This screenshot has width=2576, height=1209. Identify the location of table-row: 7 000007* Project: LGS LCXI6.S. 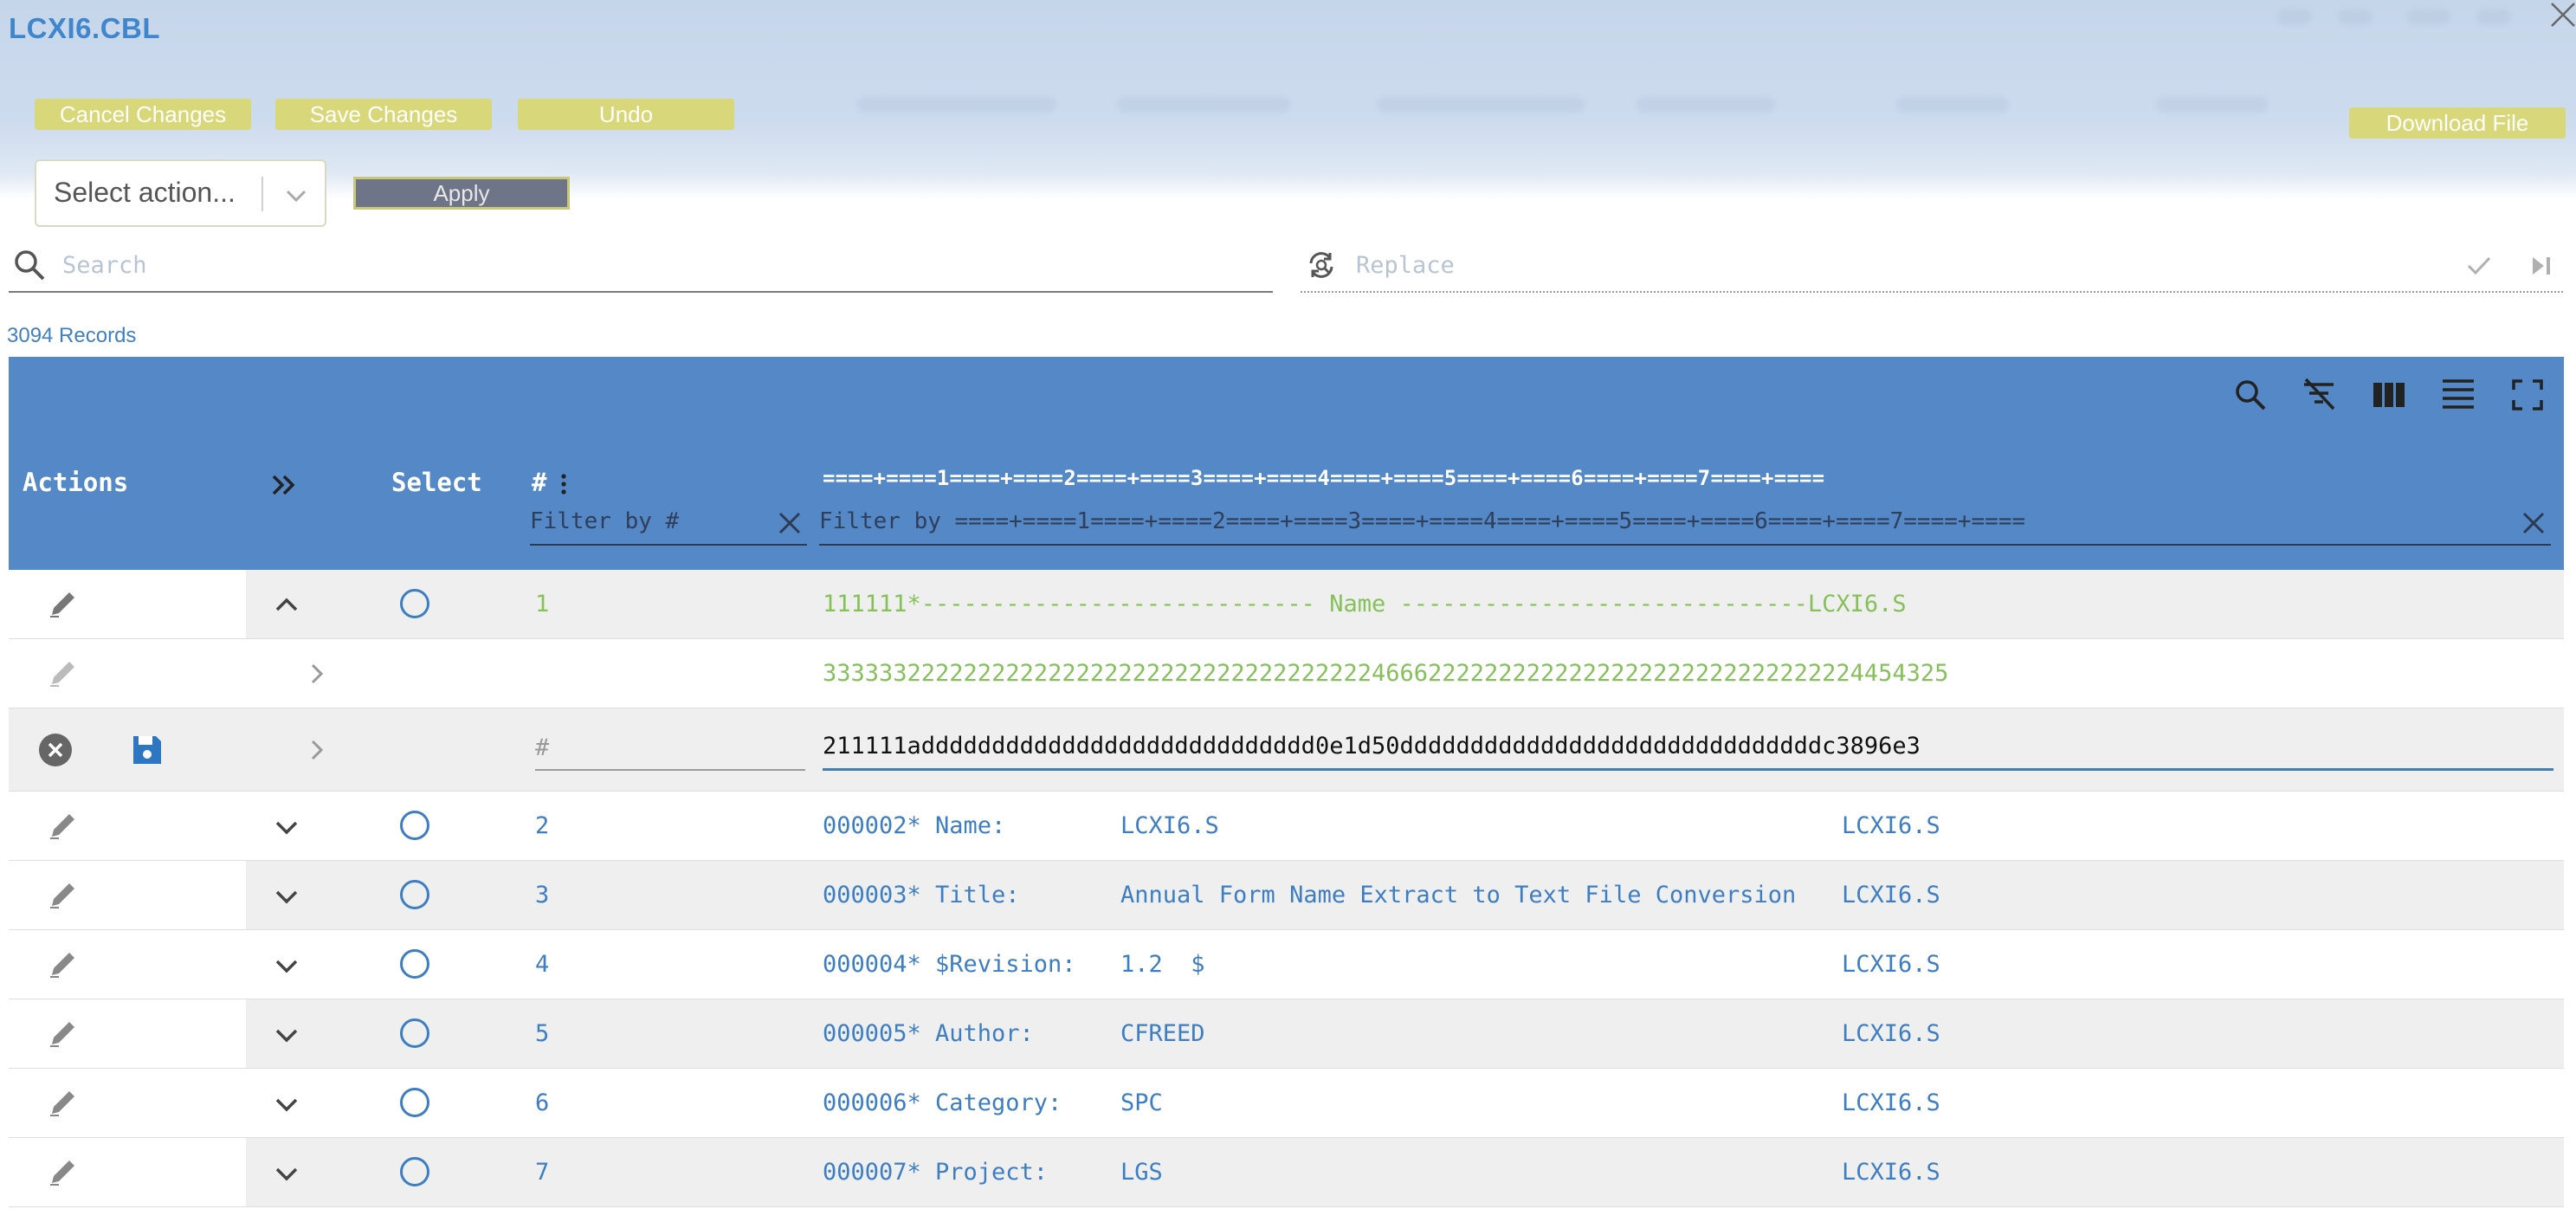
(1286, 1172).